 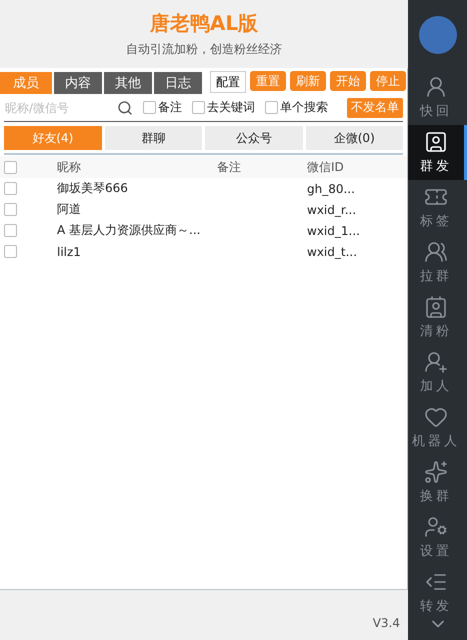 I want to click on sidebar-item: 快回, so click(x=437, y=97).